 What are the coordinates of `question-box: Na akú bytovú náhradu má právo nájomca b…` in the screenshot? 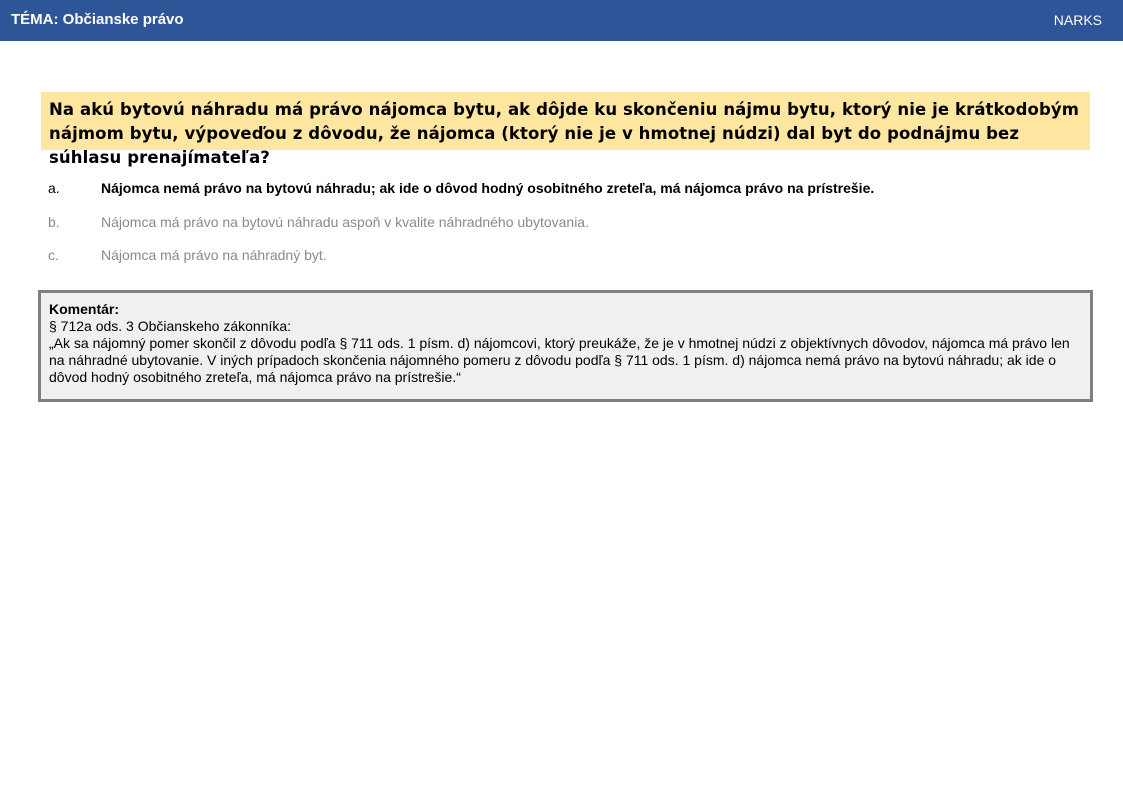 It's located at (565, 129).